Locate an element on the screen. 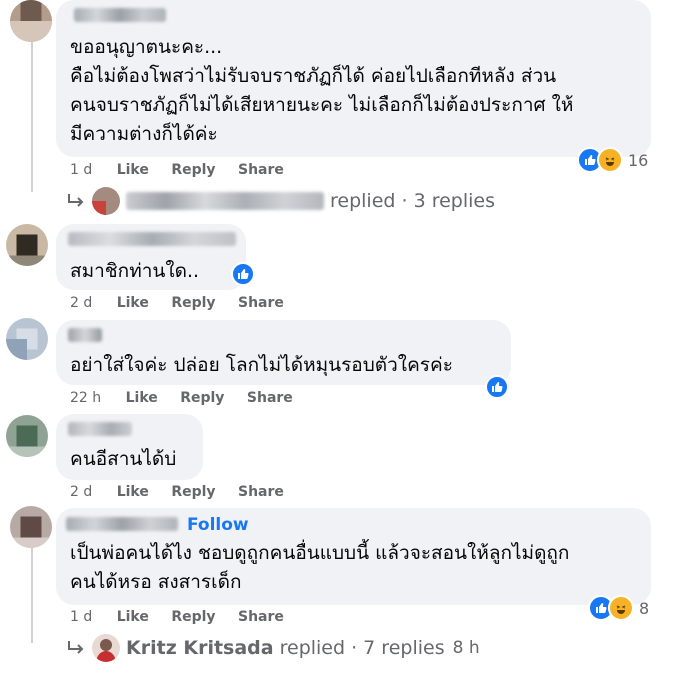 The height and width of the screenshot is (674, 700). view-replies-link: Kritz Kritsada replied · 7 replies 8 h is located at coordinates (273, 648).